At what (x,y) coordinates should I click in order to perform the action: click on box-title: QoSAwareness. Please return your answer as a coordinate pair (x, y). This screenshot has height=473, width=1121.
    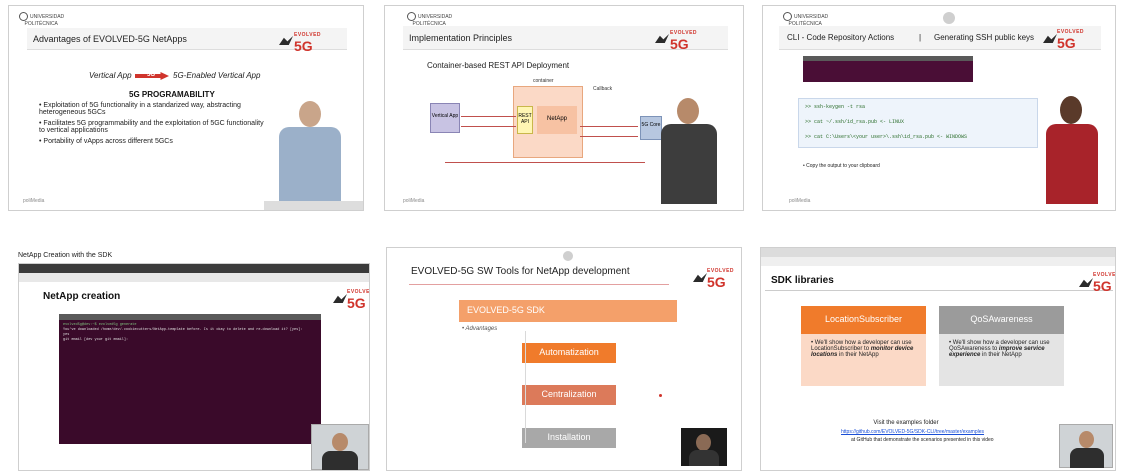
    Looking at the image, I should click on (1001, 319).